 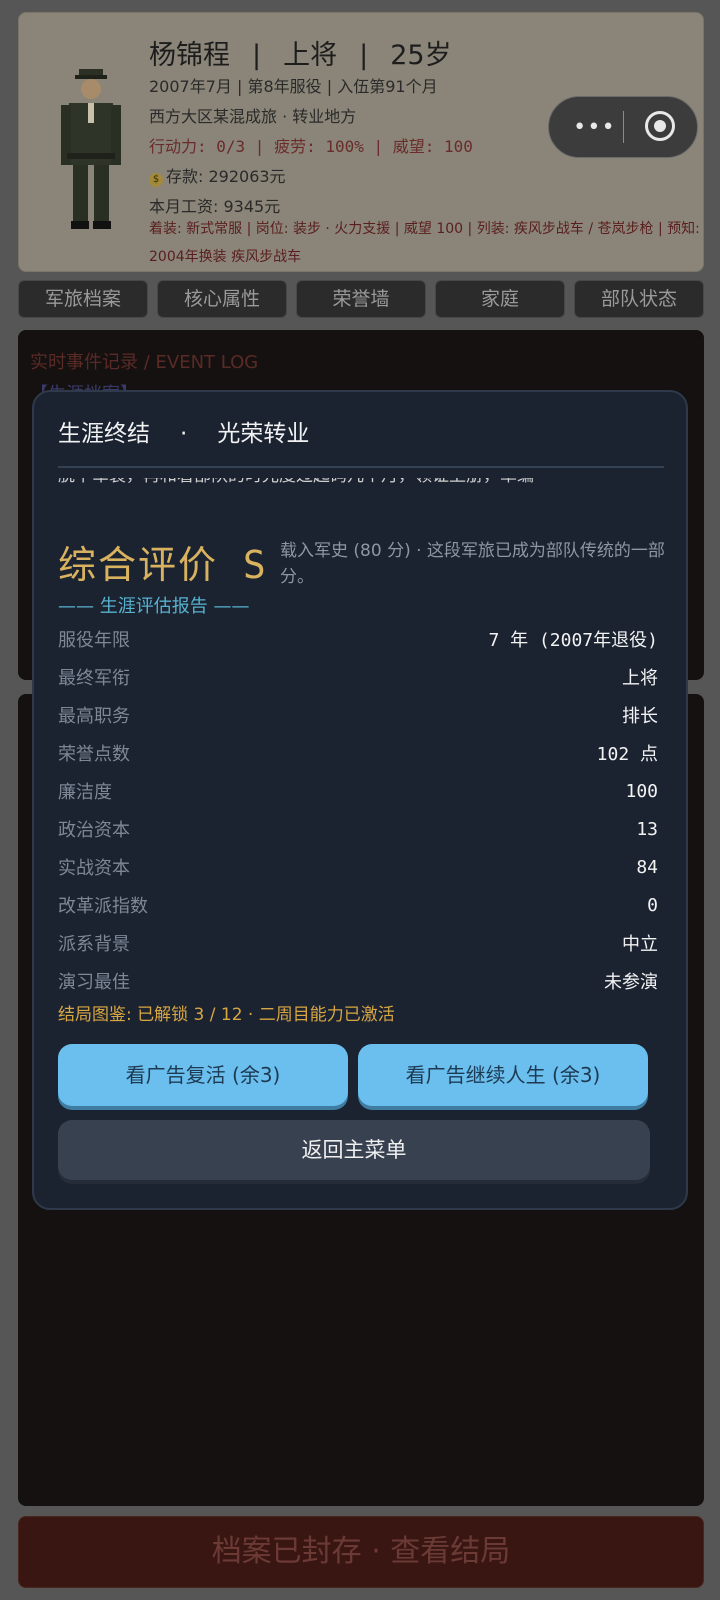 What do you see at coordinates (163, 565) in the screenshot?
I see `overall-grade: 综合评价 S` at bounding box center [163, 565].